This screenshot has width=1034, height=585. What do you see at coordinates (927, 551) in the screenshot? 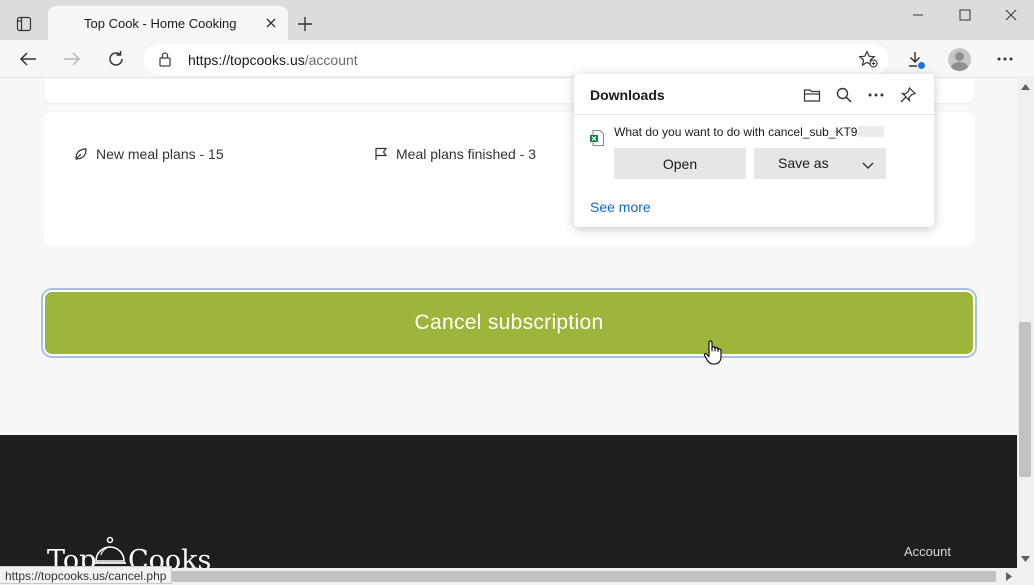
I see `footer-link-account: Account` at bounding box center [927, 551].